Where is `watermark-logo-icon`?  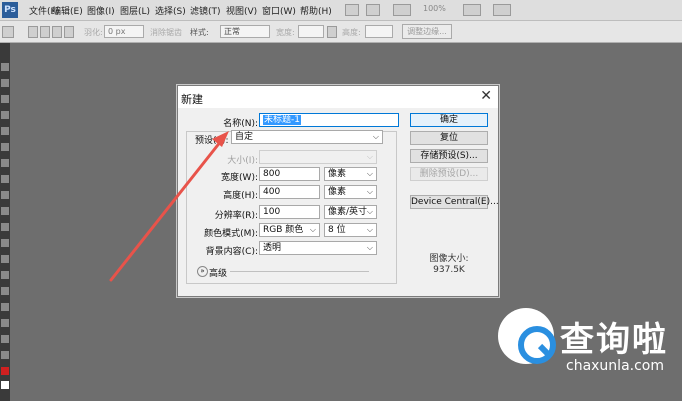
watermark-logo-icon is located at coordinates (527, 336).